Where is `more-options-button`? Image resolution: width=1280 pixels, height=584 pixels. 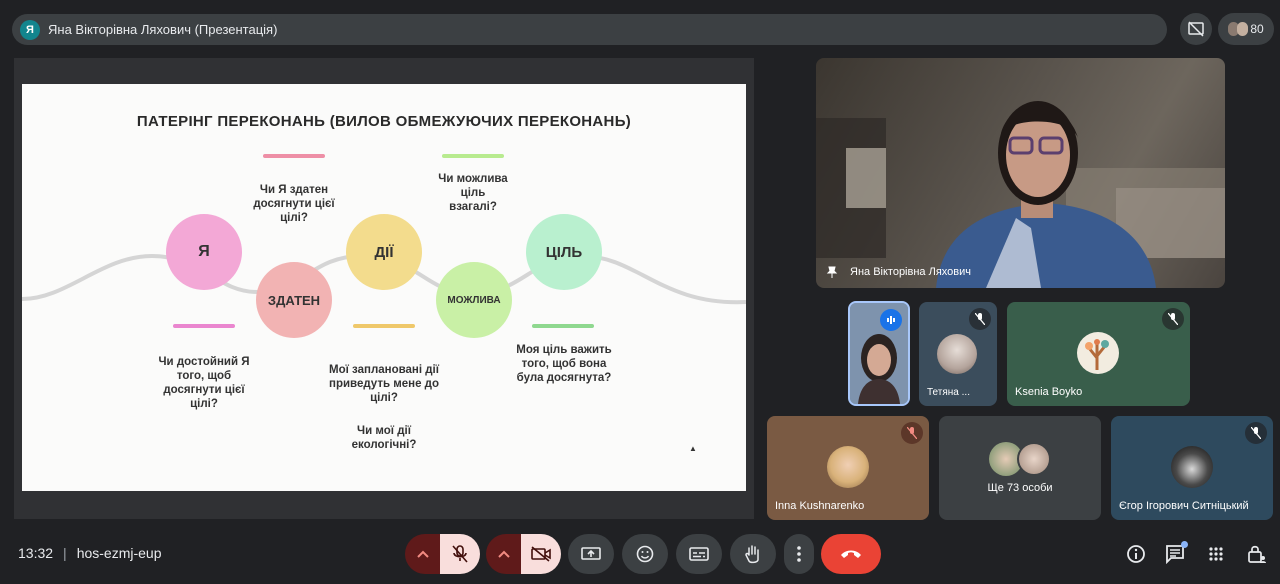
more-options-button is located at coordinates (799, 554).